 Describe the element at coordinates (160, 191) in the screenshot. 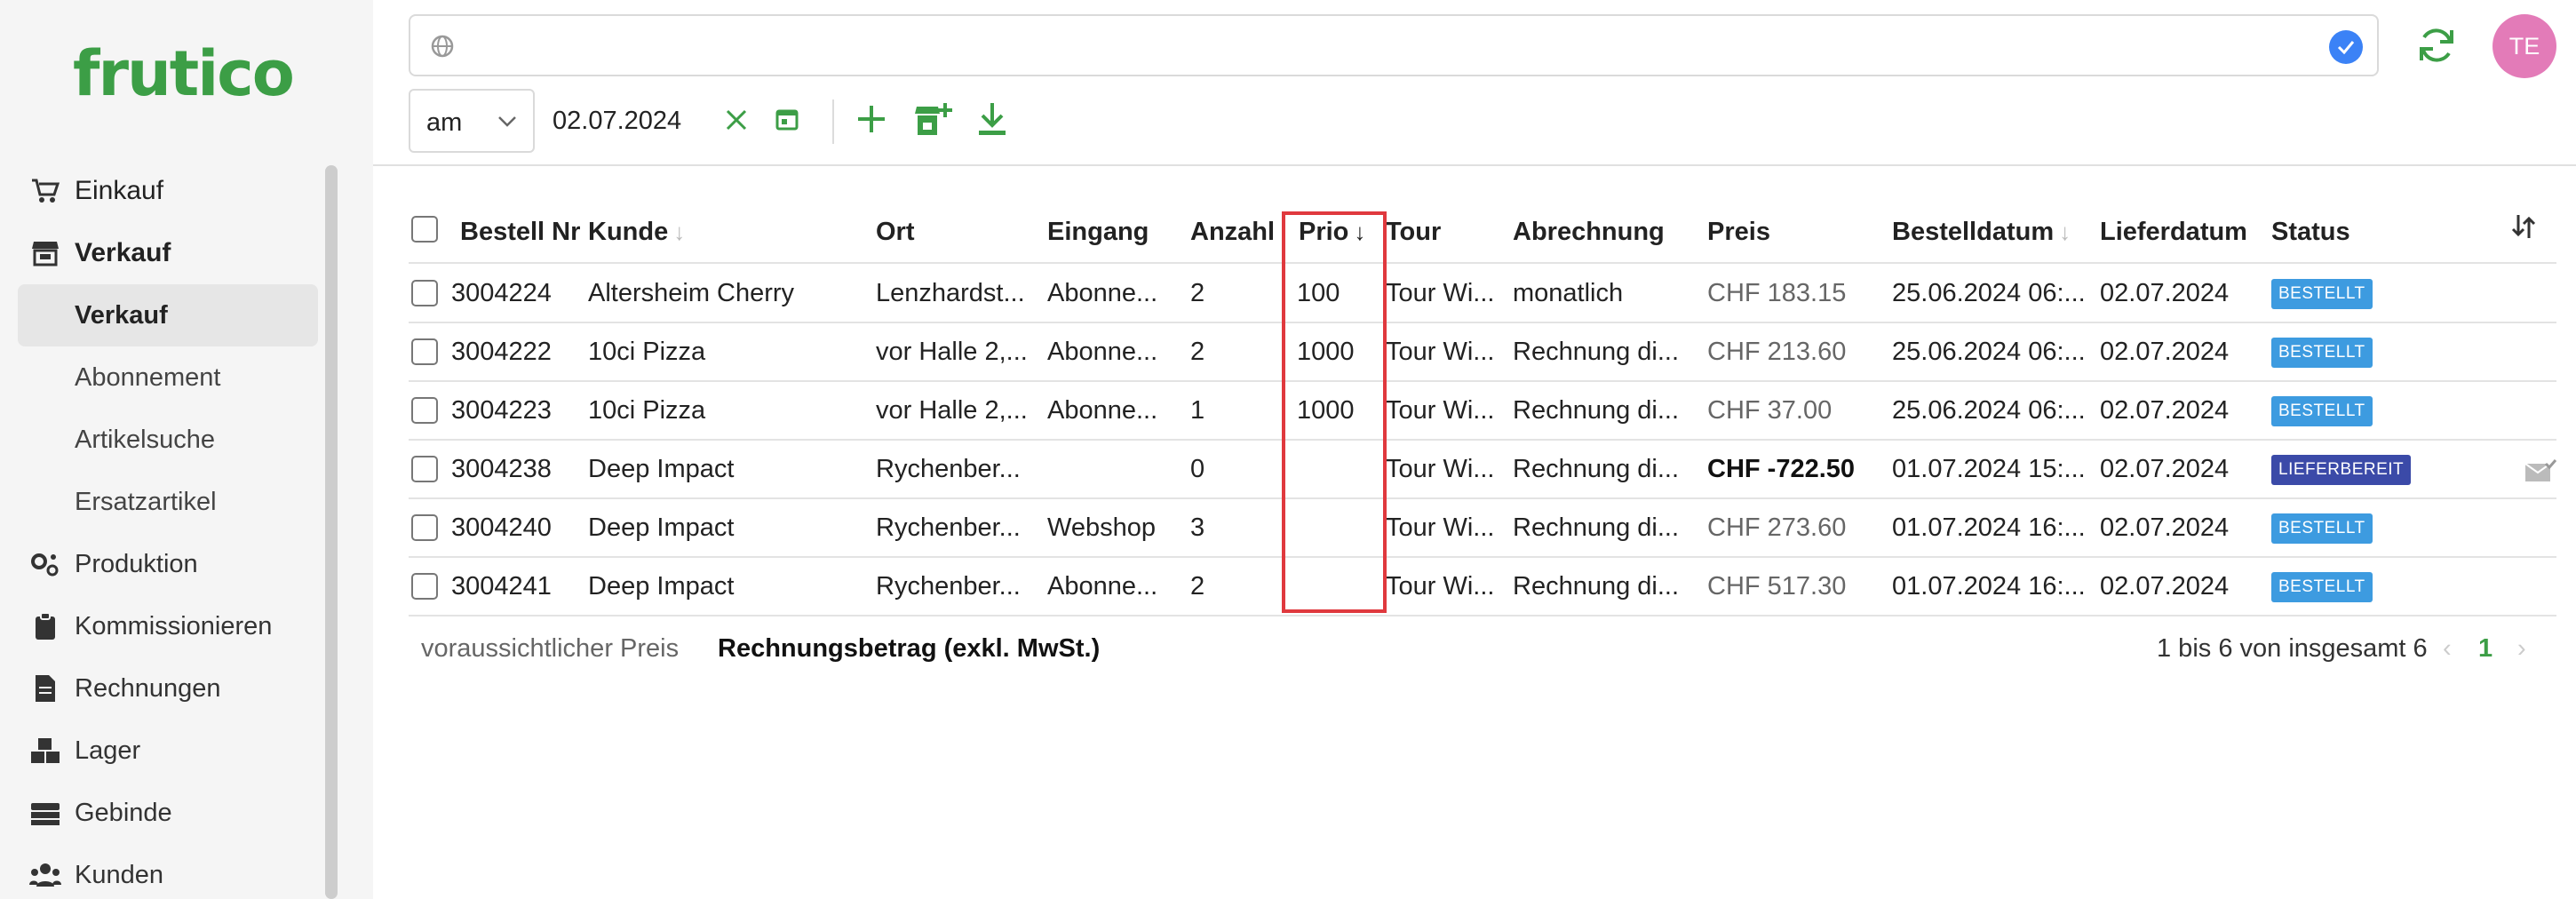

I see `sidebar-item-einkauf: Einkauf` at that location.